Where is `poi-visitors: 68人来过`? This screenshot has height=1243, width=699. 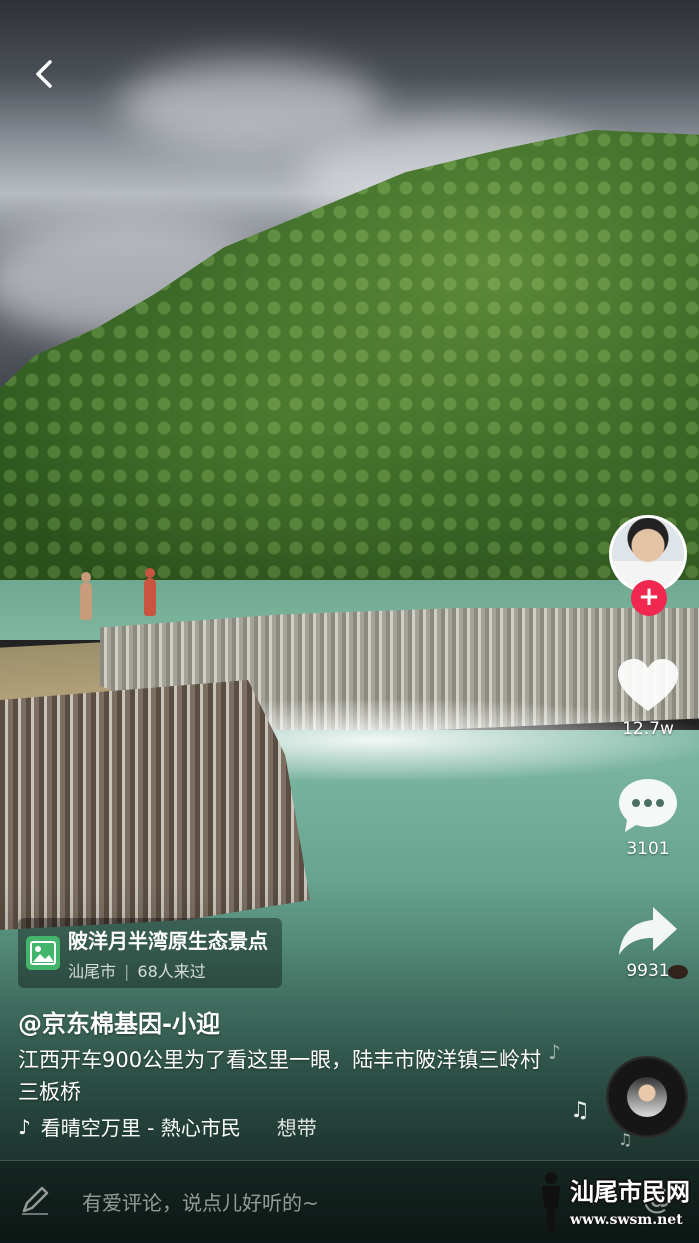
poi-visitors: 68人来过 is located at coordinates (171, 971).